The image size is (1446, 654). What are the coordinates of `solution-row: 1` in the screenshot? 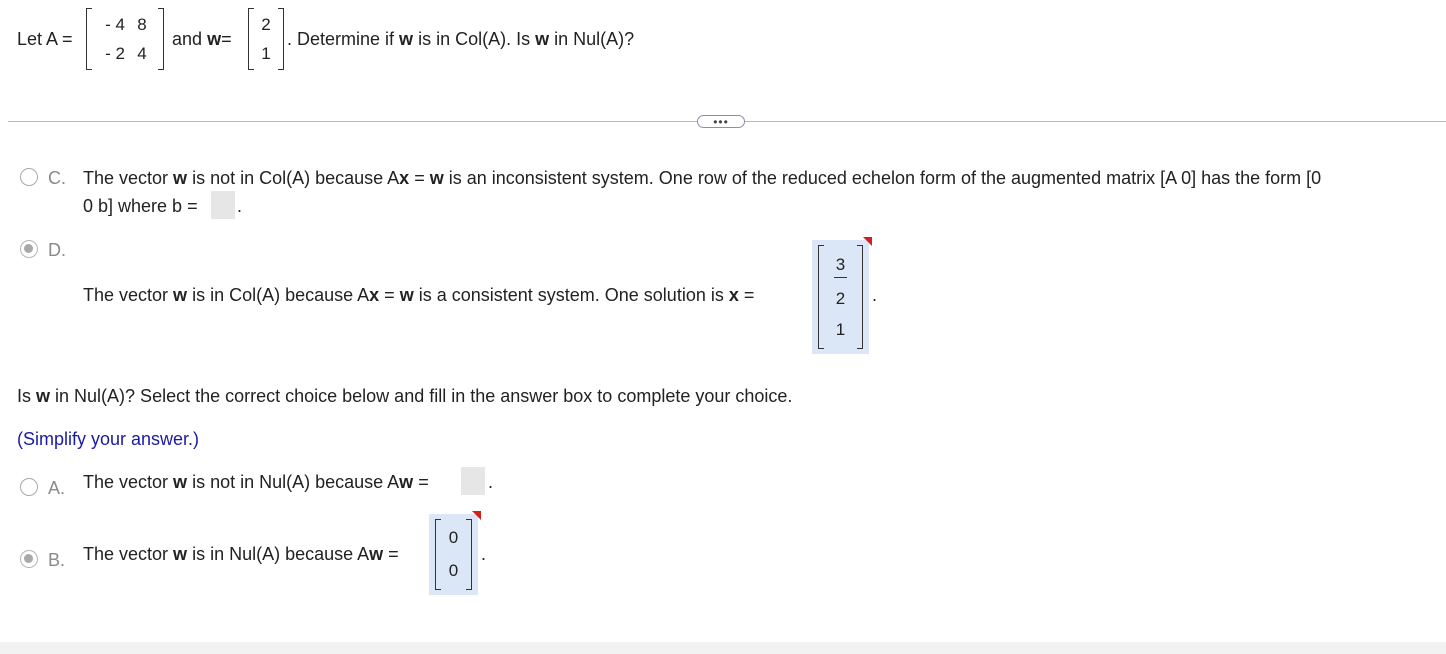 It's located at (840, 330).